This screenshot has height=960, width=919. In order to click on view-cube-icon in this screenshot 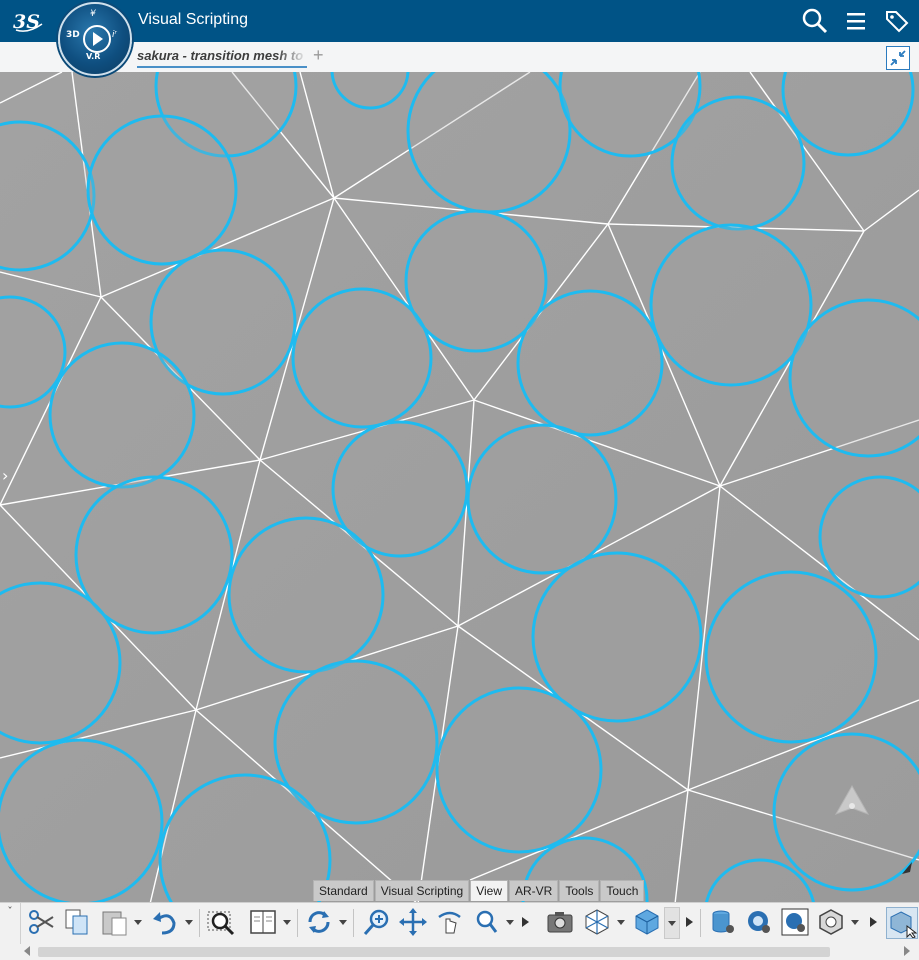, I will do `click(597, 922)`.